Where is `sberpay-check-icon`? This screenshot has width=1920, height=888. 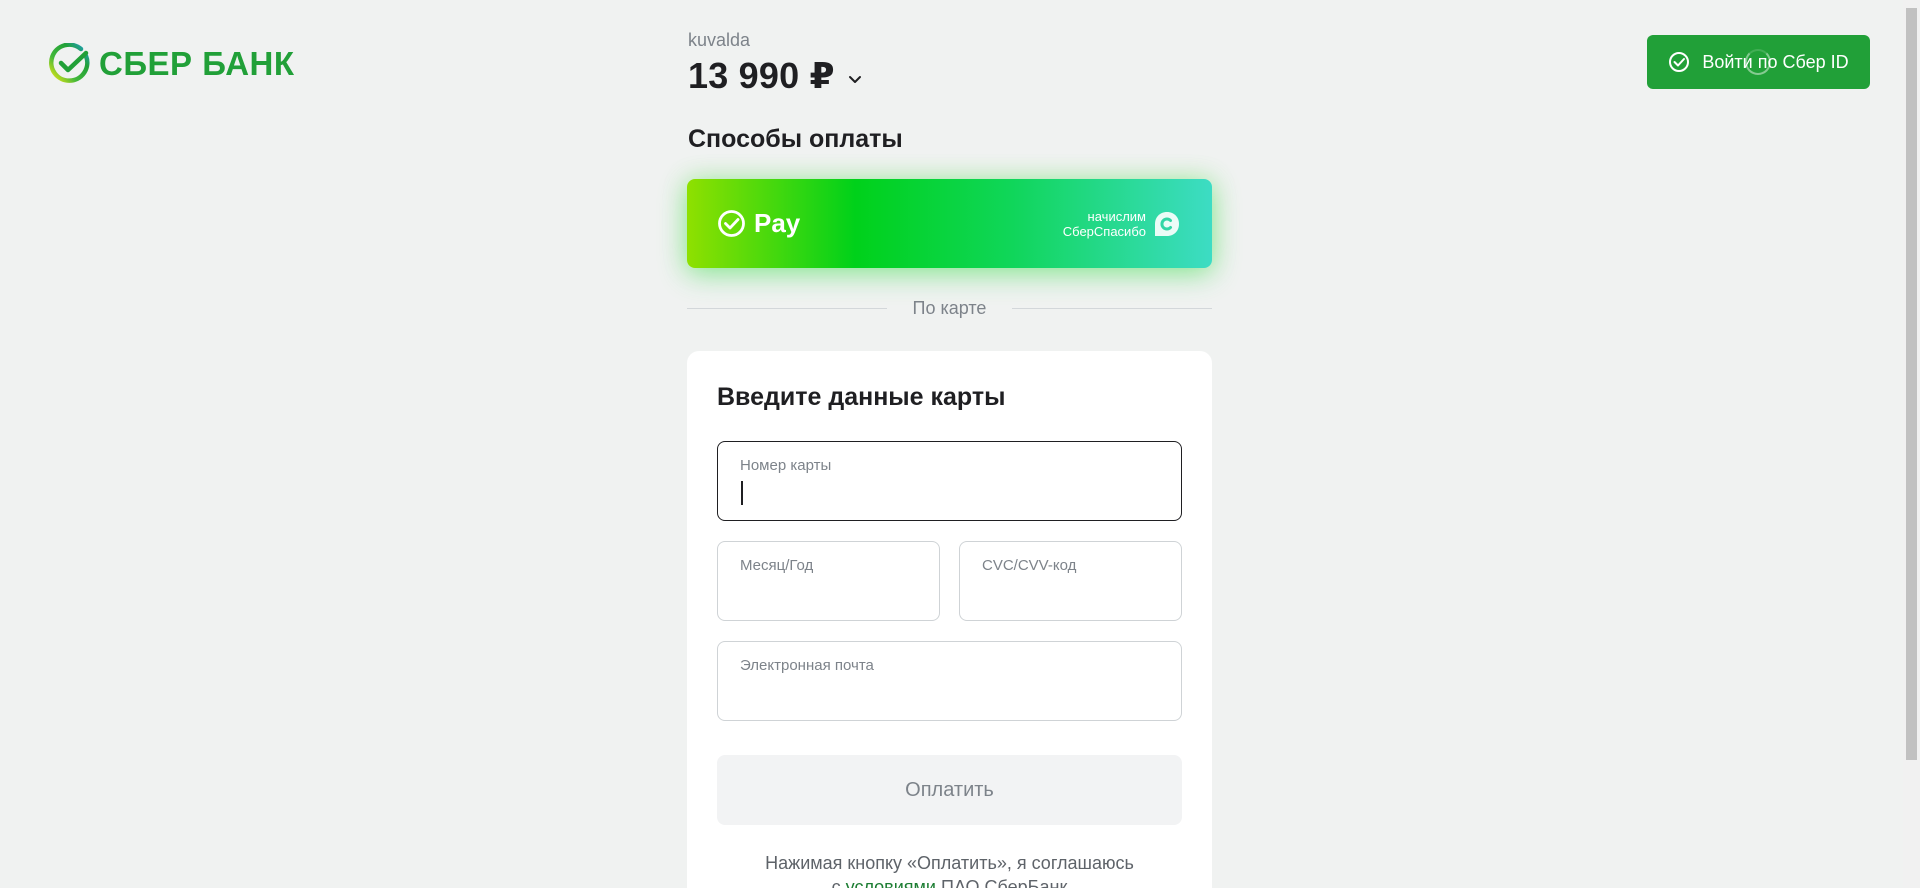
sberpay-check-icon is located at coordinates (731, 223).